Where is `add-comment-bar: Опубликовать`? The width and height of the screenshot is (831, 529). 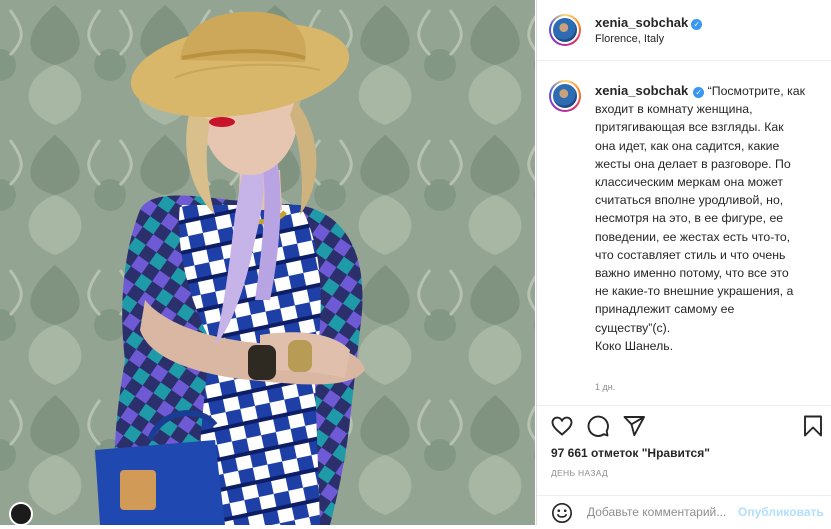
add-comment-bar: Опубликовать is located at coordinates (684, 510).